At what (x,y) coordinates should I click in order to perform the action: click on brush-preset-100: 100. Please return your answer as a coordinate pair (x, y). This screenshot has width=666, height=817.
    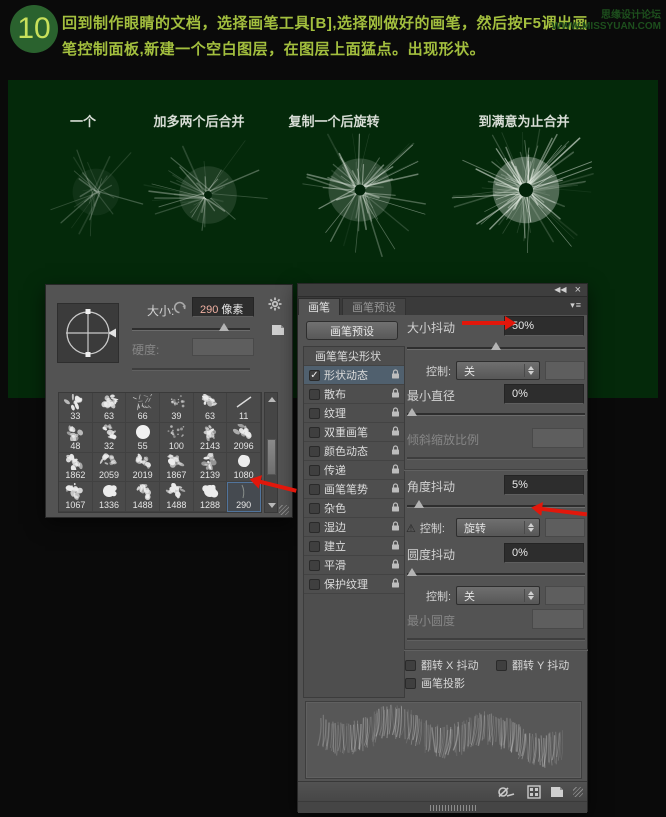
    Looking at the image, I should click on (177, 437).